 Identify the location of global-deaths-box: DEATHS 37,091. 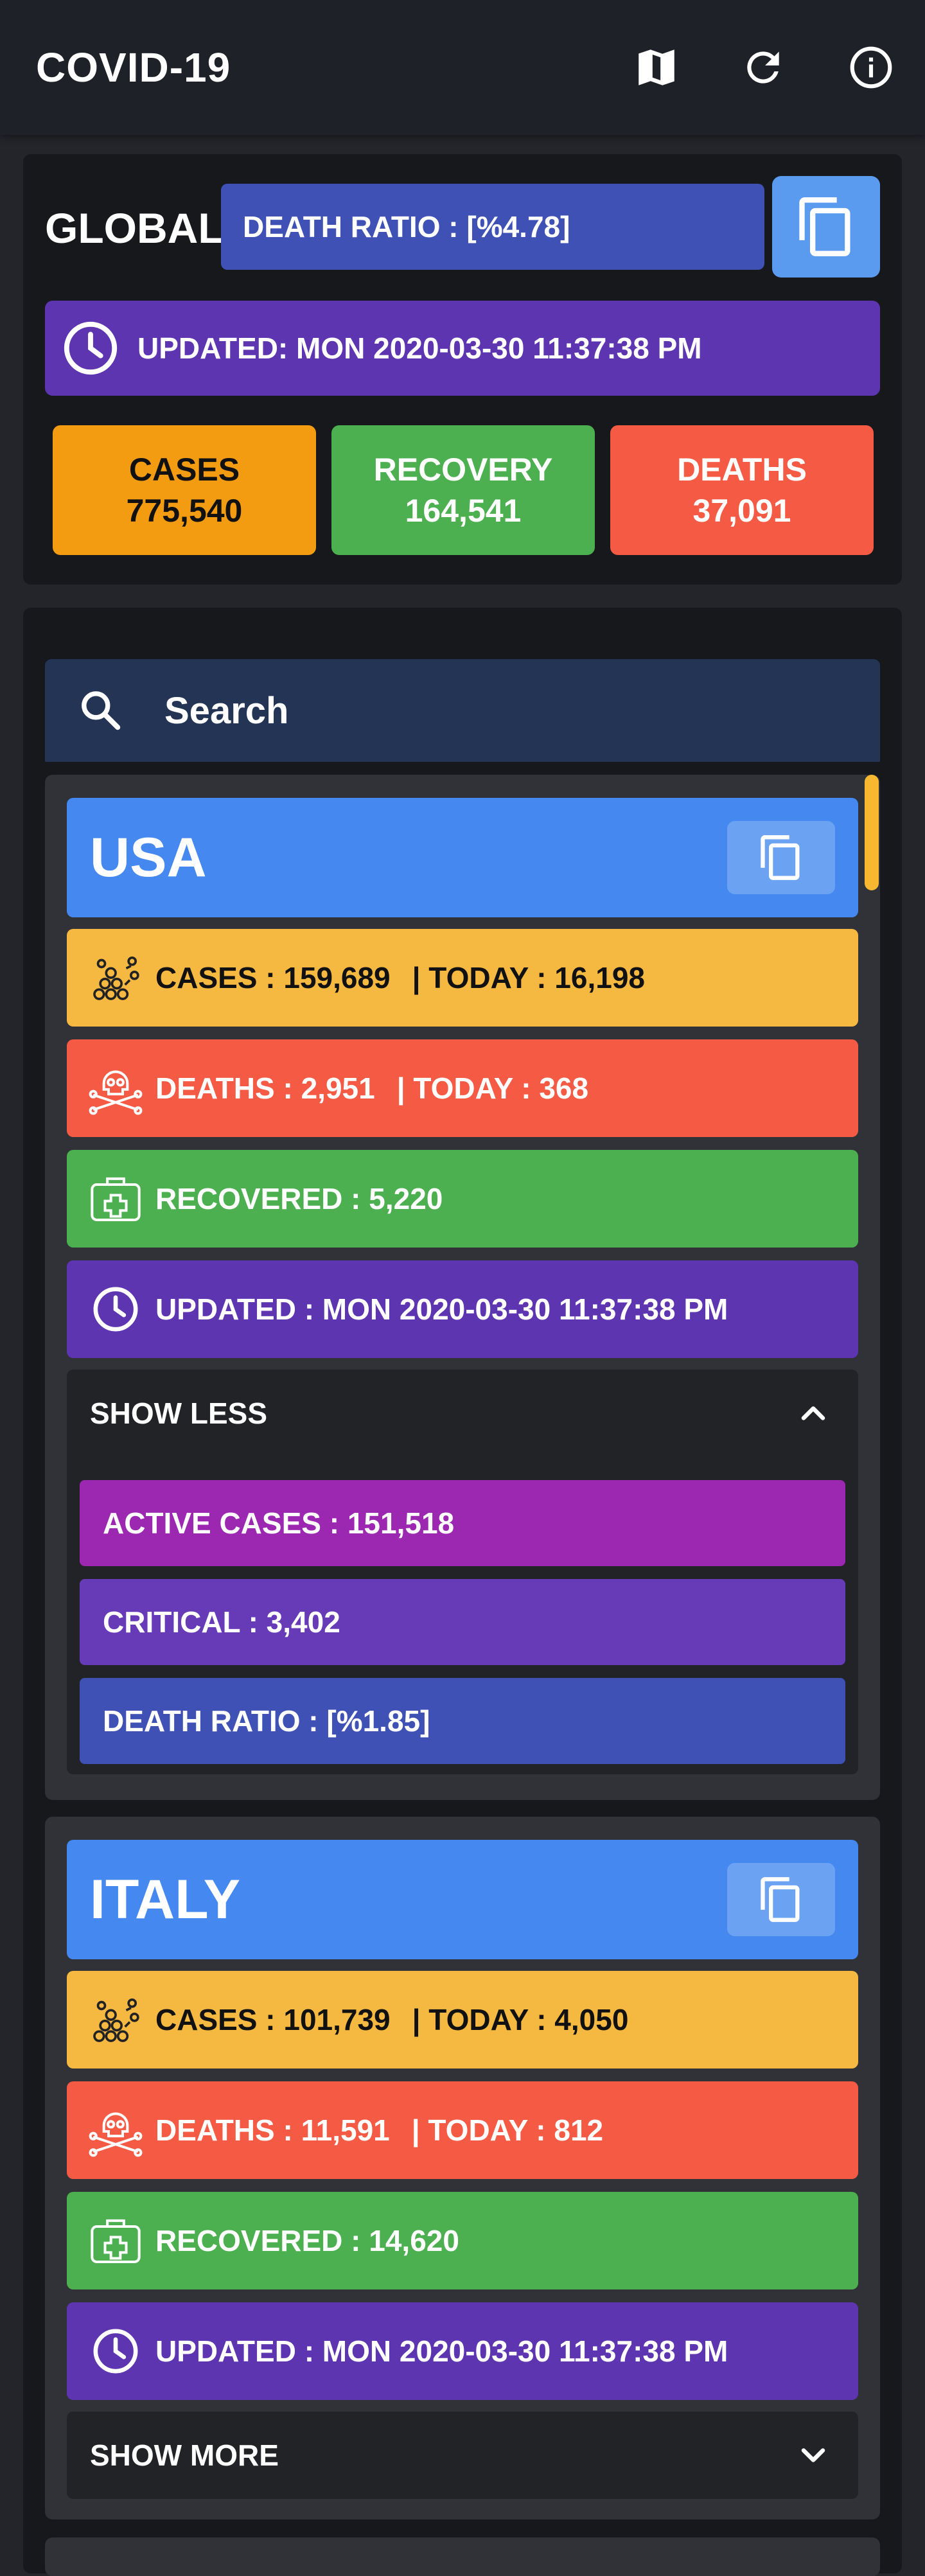
(742, 490).